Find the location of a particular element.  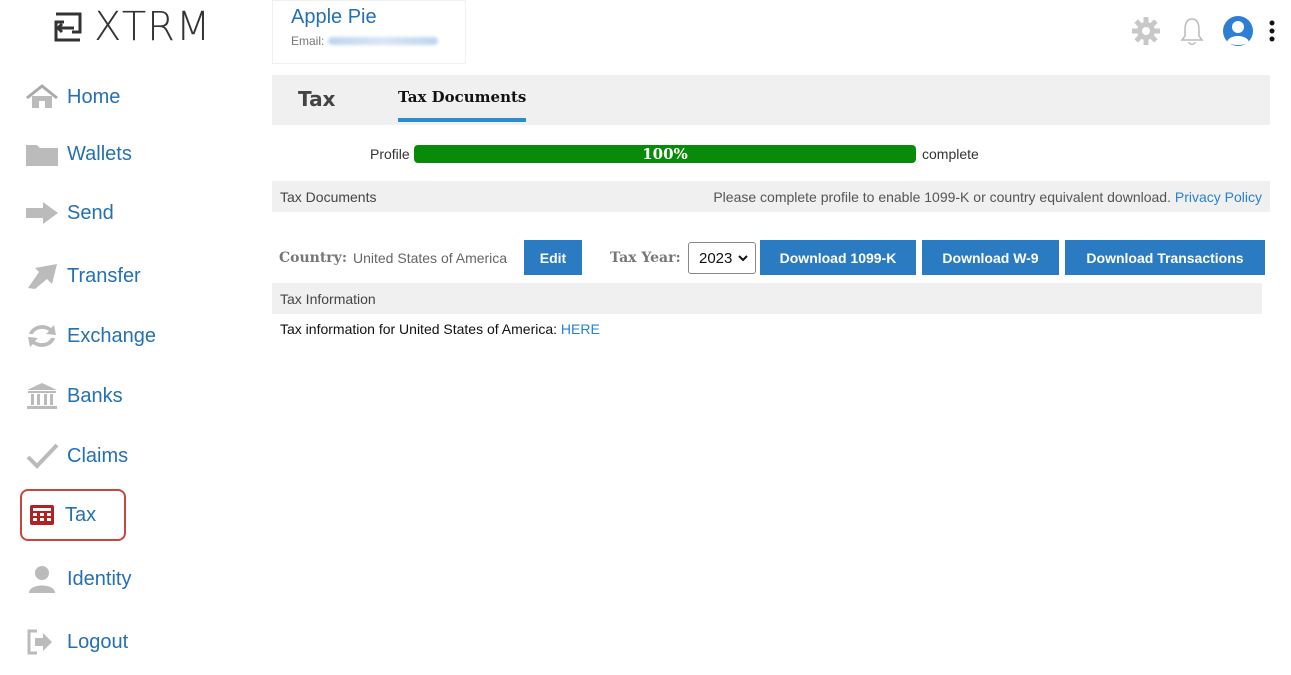

home-icon is located at coordinates (42, 97).